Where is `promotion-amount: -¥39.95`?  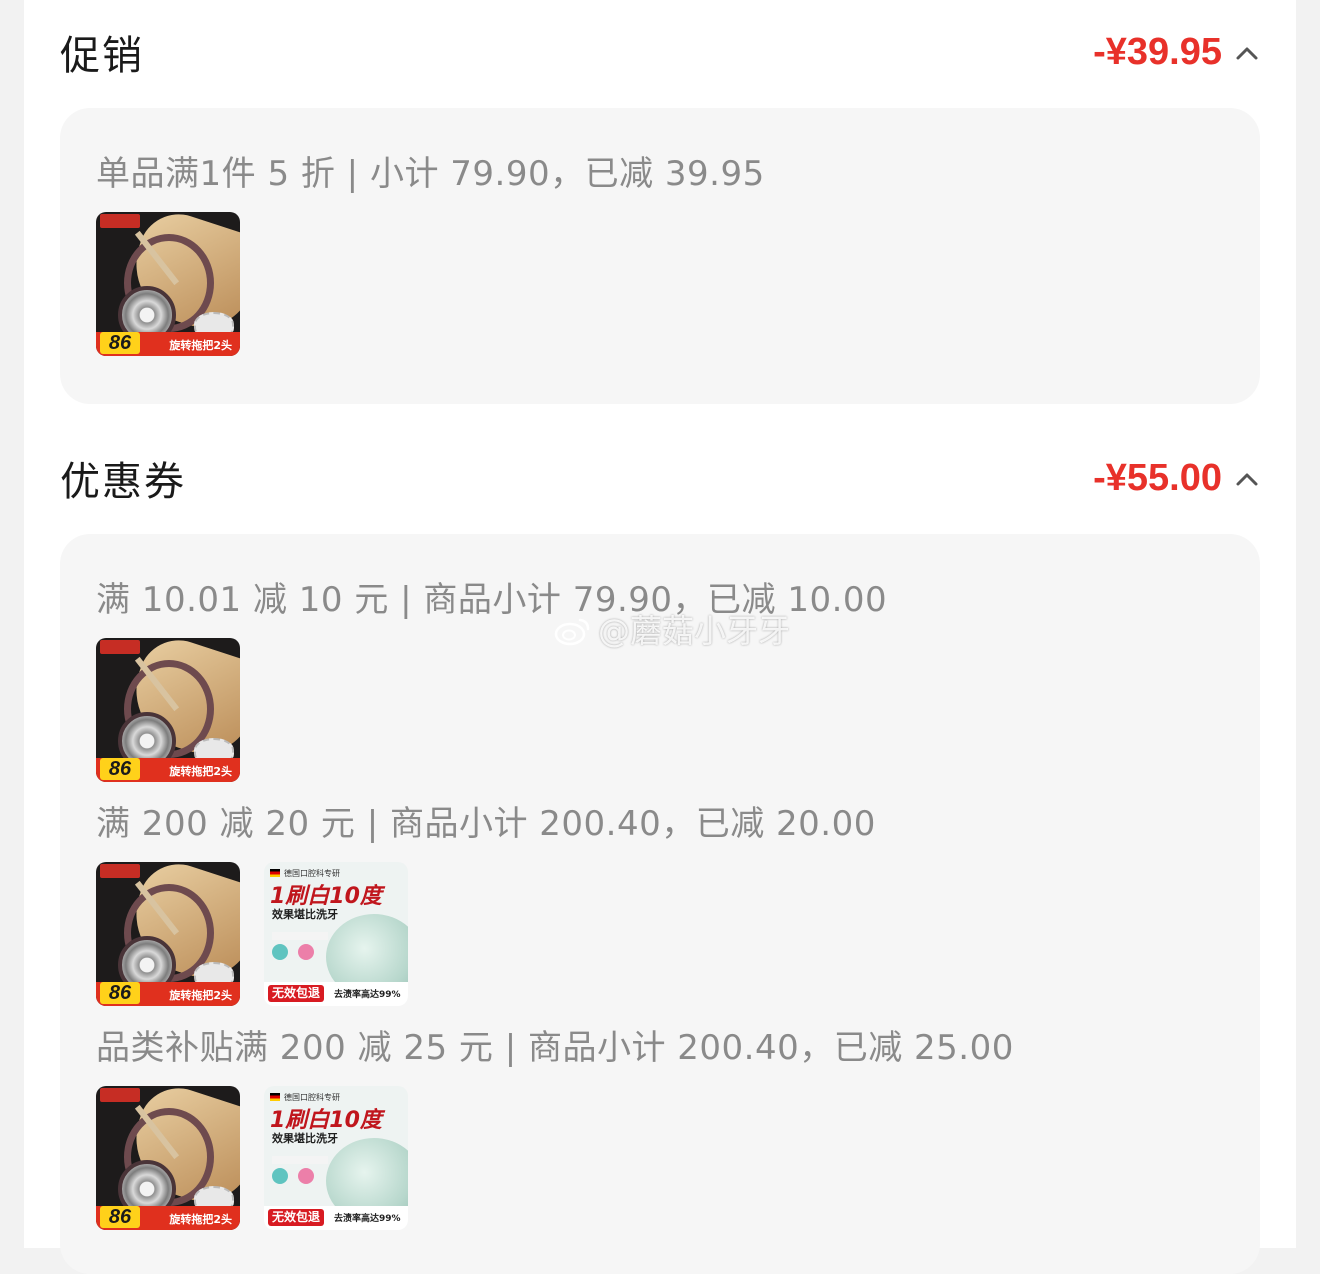 promotion-amount: -¥39.95 is located at coordinates (1157, 51).